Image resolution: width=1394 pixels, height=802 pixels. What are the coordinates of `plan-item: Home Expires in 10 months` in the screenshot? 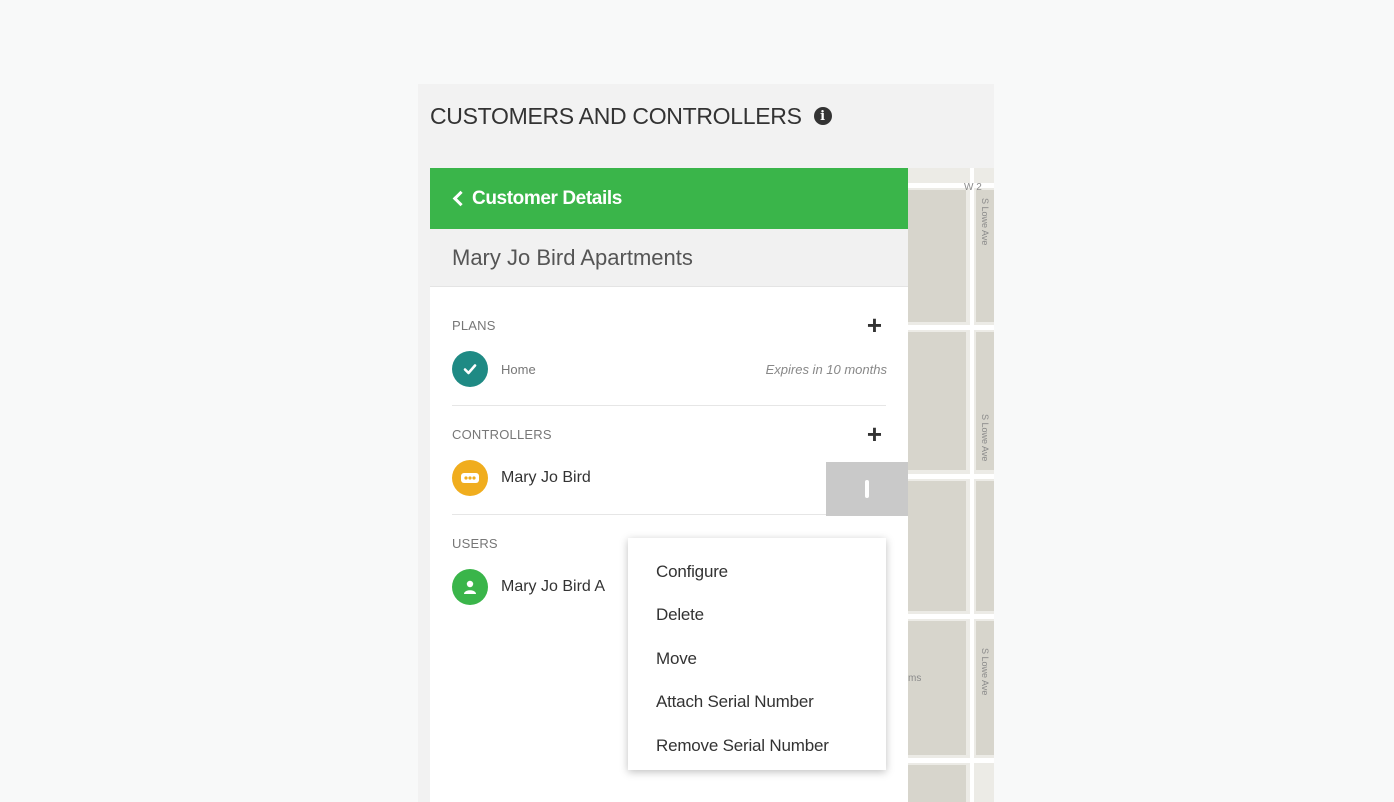 It's located at (669, 369).